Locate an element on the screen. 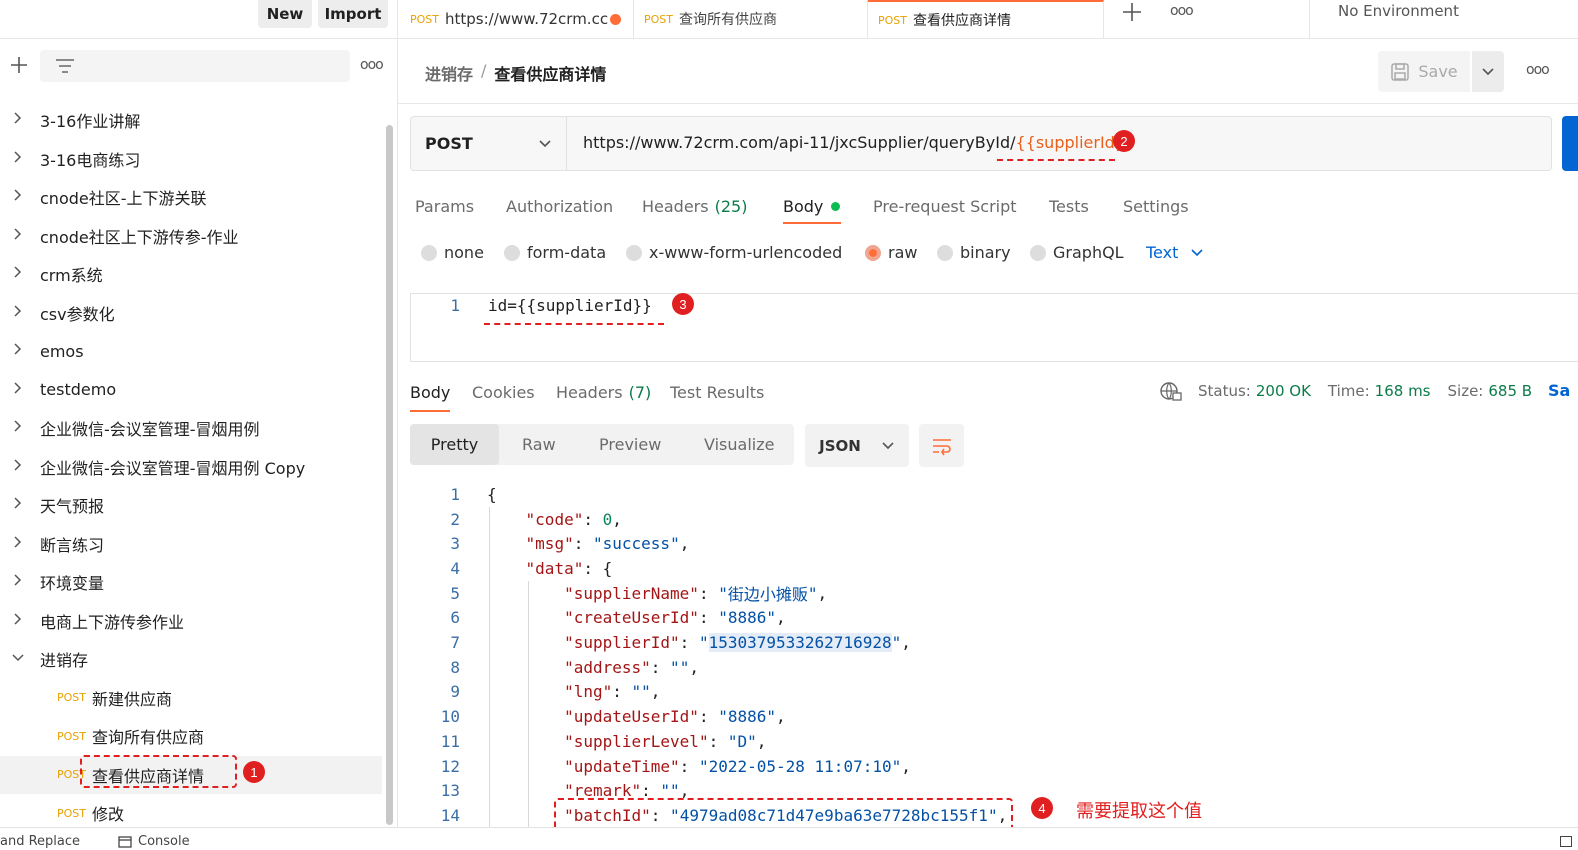 The image size is (1578, 850). response-tab-headers: Headers (7) is located at coordinates (603, 392).